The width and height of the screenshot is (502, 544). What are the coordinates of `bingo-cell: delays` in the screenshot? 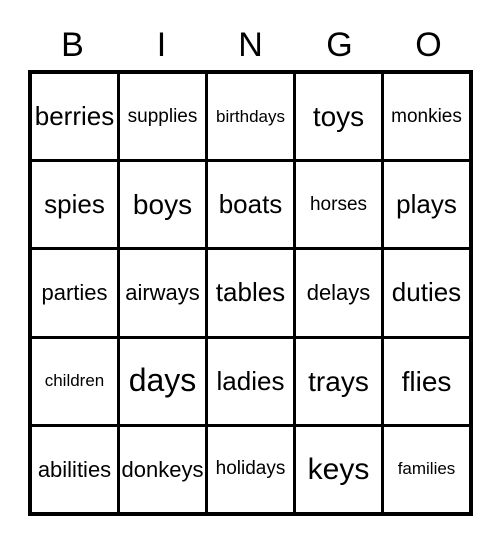 It's located at (338, 293).